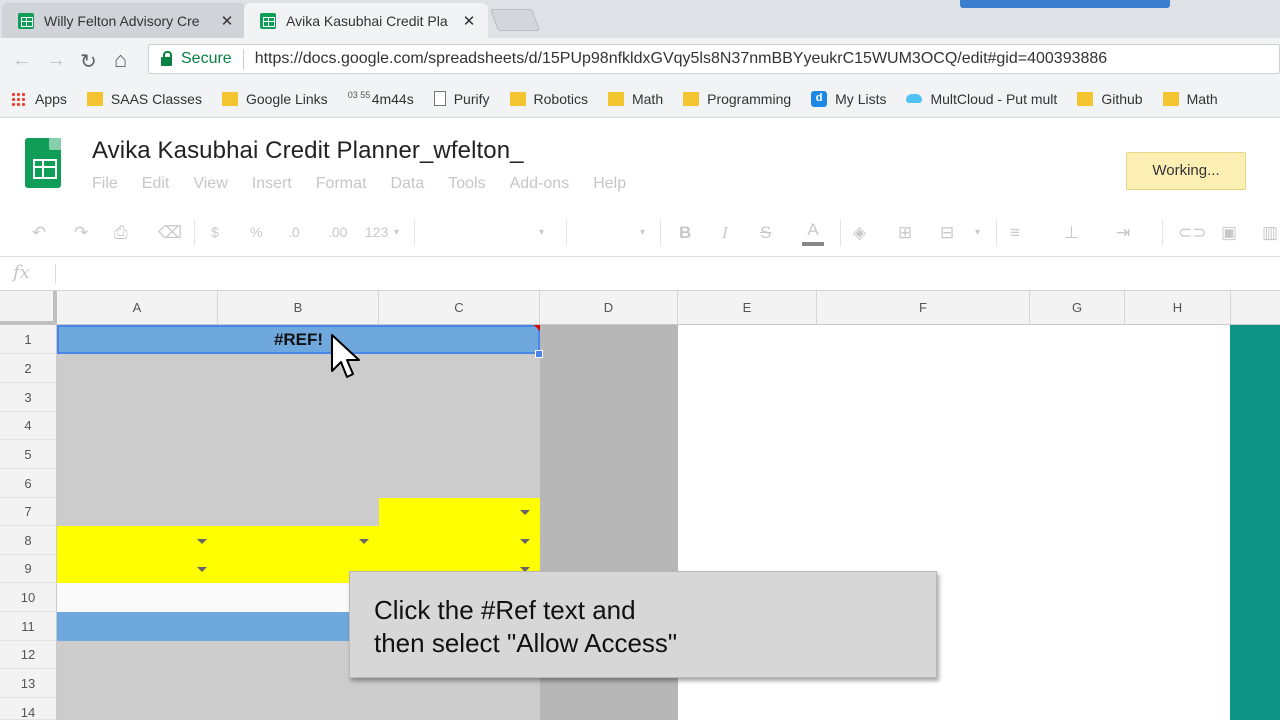  I want to click on row-10-cells, so click(203, 597).